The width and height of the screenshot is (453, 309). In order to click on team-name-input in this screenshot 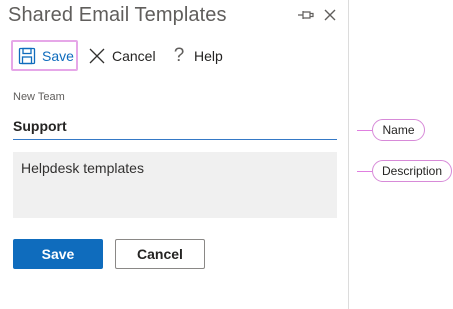, I will do `click(175, 126)`.